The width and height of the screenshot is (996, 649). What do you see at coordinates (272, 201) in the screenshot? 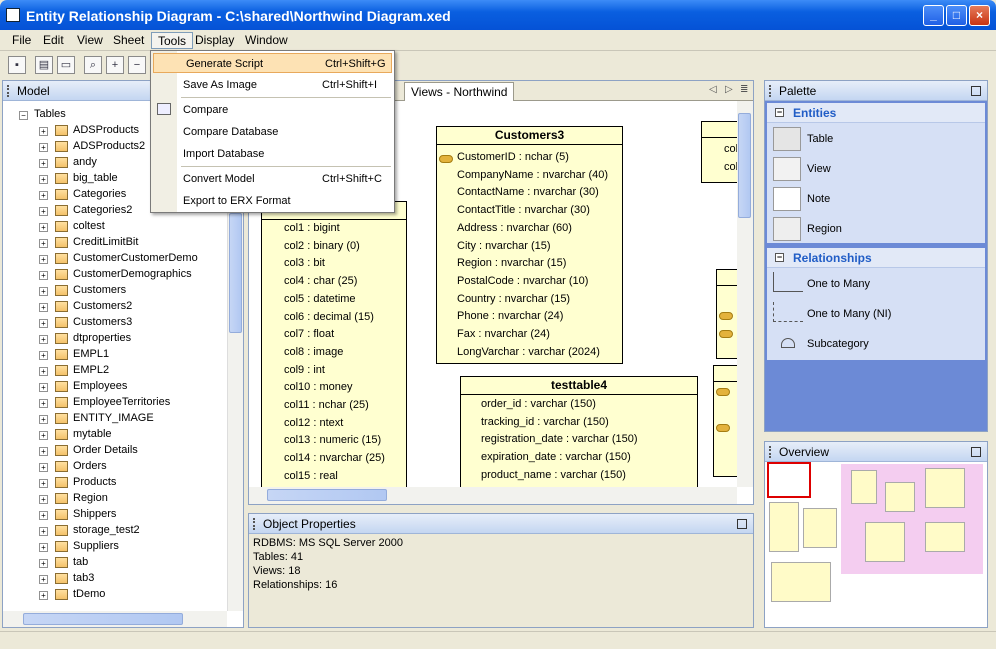
I see `menu-item-export-erx: Export to ERX Format` at bounding box center [272, 201].